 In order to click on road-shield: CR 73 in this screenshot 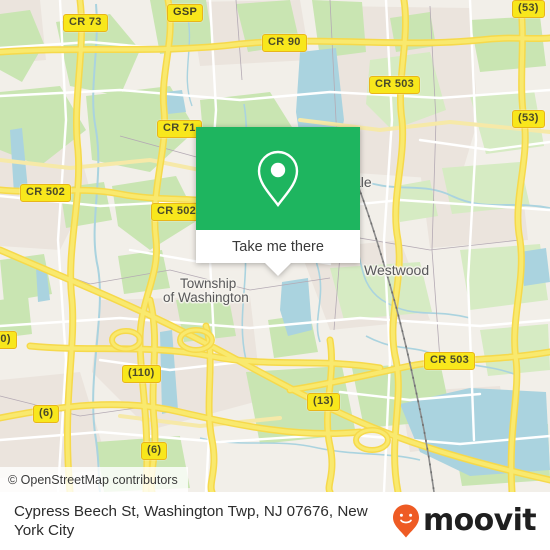, I will do `click(85, 23)`.